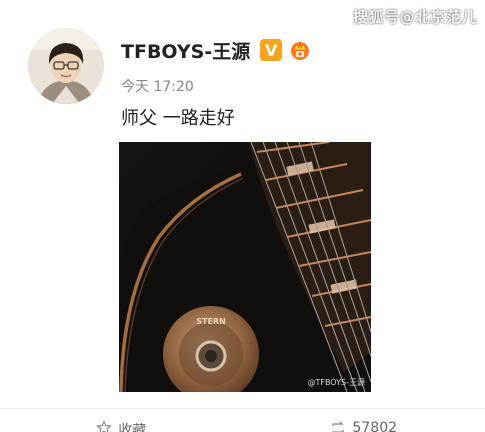  I want to click on svg-text: STERN, so click(211, 321).